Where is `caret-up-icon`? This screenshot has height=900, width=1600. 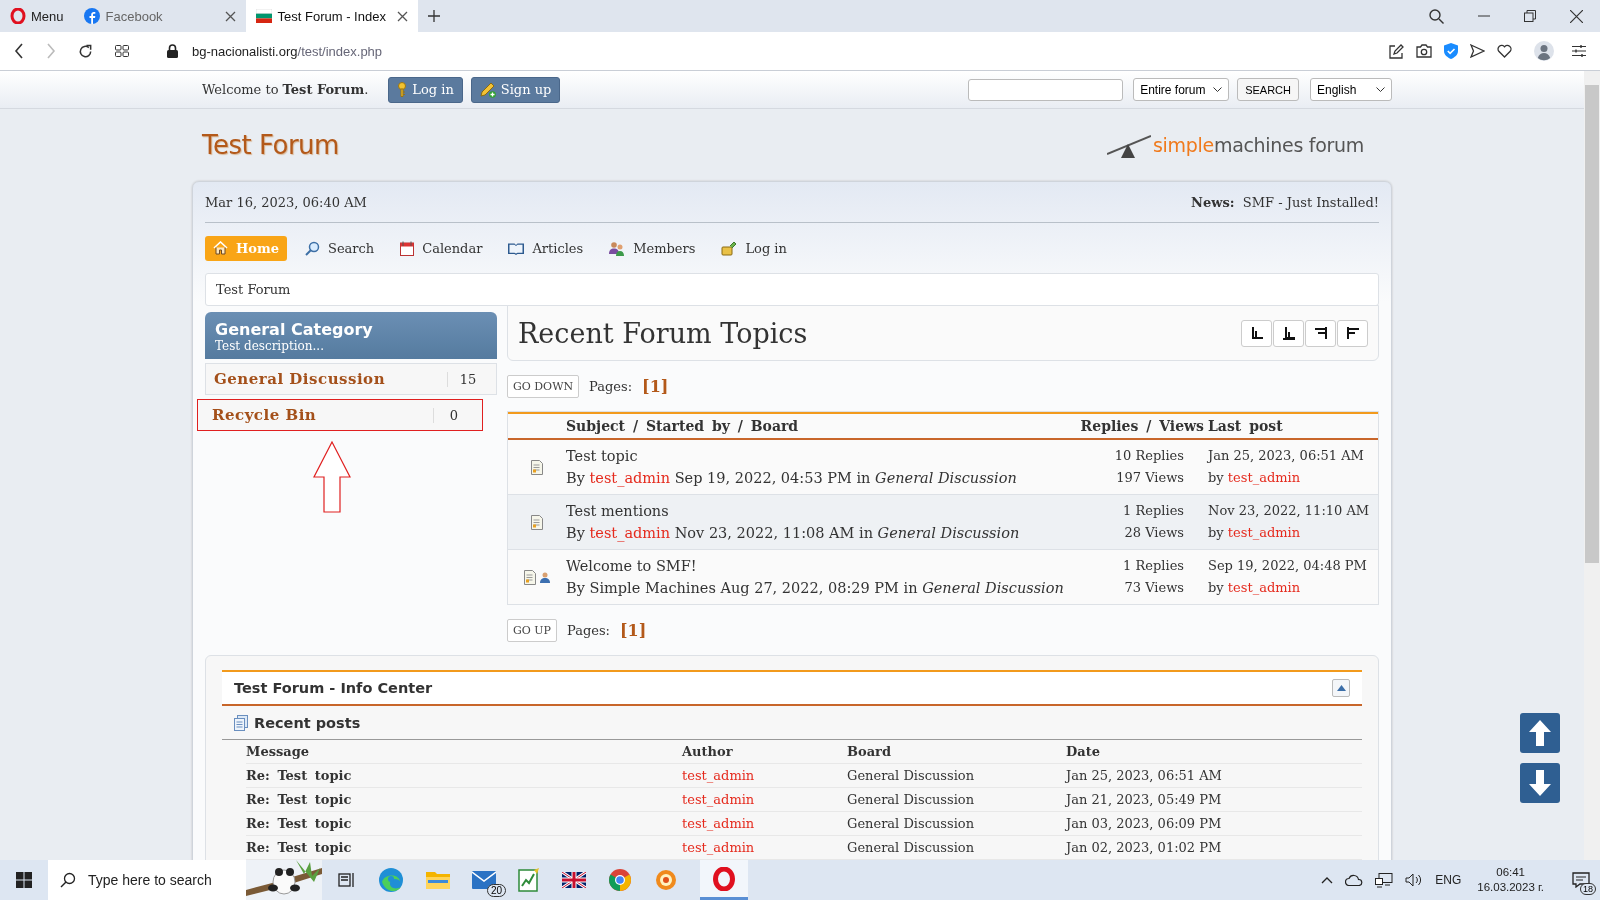 caret-up-icon is located at coordinates (1327, 880).